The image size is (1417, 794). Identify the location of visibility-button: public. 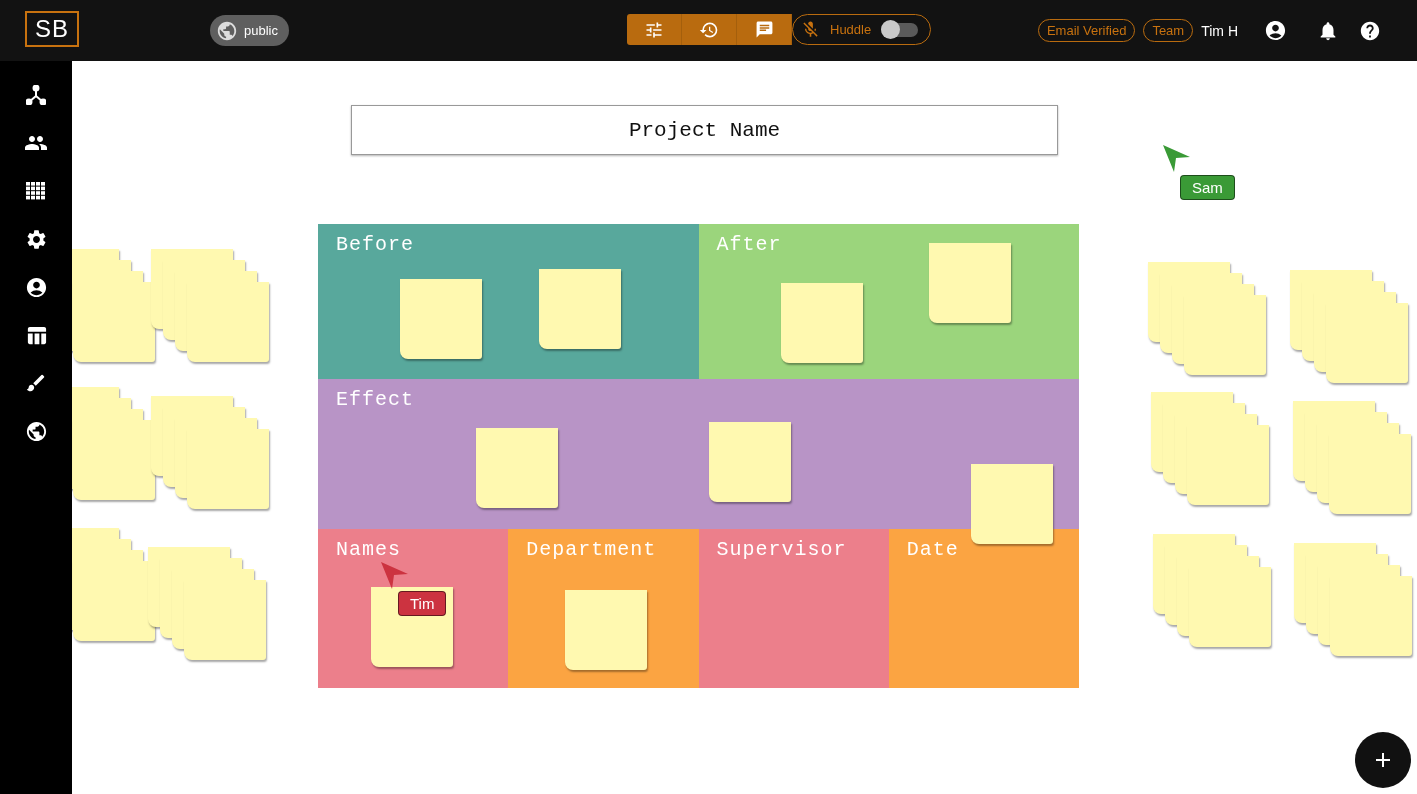
(249, 30).